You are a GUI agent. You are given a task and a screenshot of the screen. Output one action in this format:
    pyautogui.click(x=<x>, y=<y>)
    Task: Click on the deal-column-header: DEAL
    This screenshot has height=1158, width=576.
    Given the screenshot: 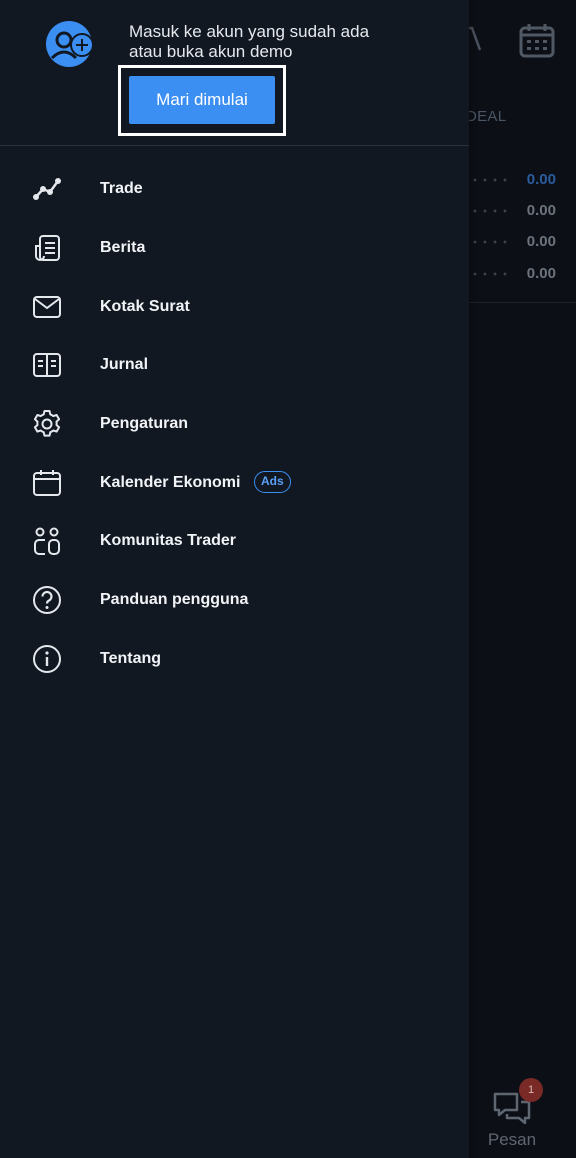 What is the action you would take?
    pyautogui.click(x=486, y=116)
    